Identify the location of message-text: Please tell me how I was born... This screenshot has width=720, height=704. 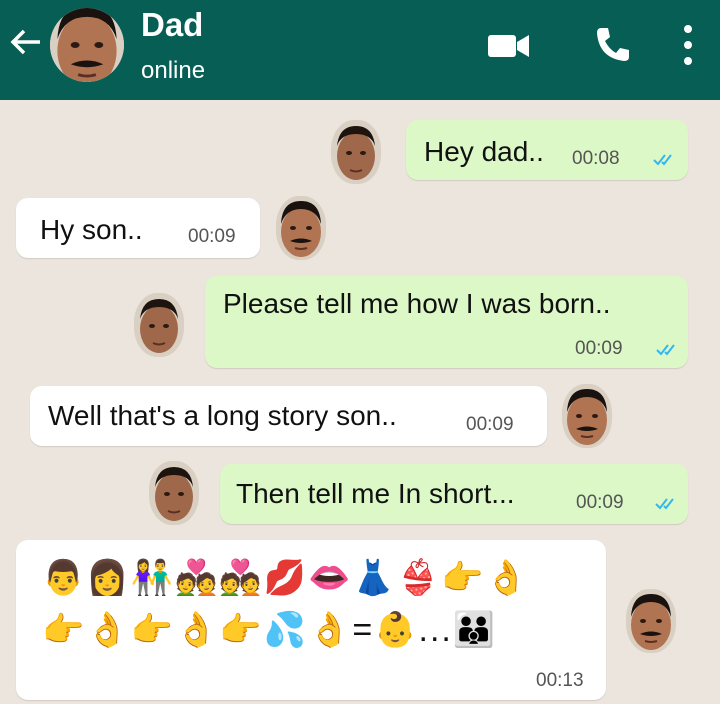
(417, 303).